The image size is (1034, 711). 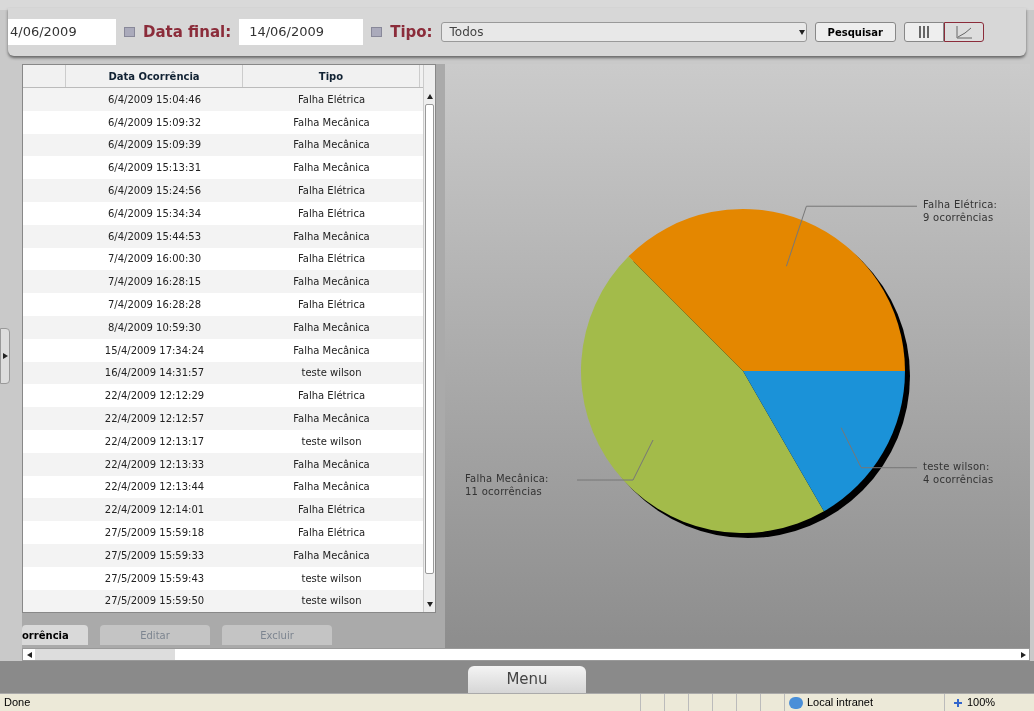 What do you see at coordinates (154, 305) in the screenshot?
I see `table-cell-text: 7/4/2009 16:28:28` at bounding box center [154, 305].